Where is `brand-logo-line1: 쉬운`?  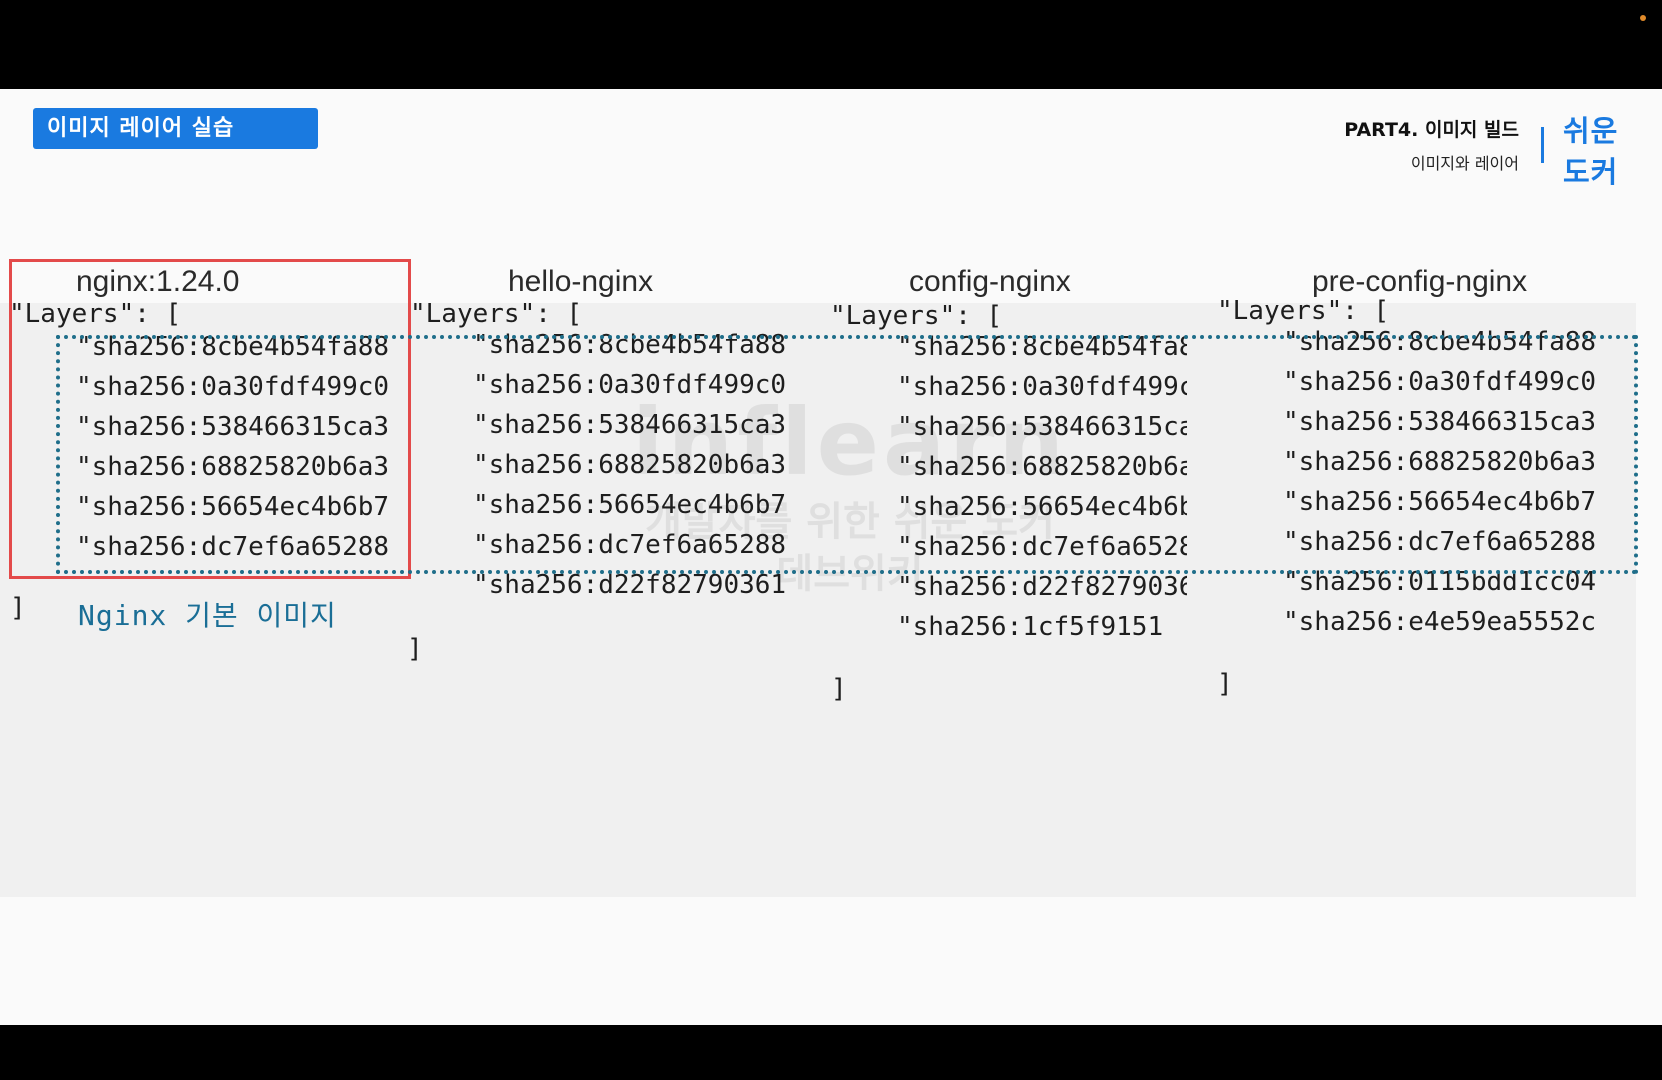 brand-logo-line1: 쉬운 is located at coordinates (1591, 131).